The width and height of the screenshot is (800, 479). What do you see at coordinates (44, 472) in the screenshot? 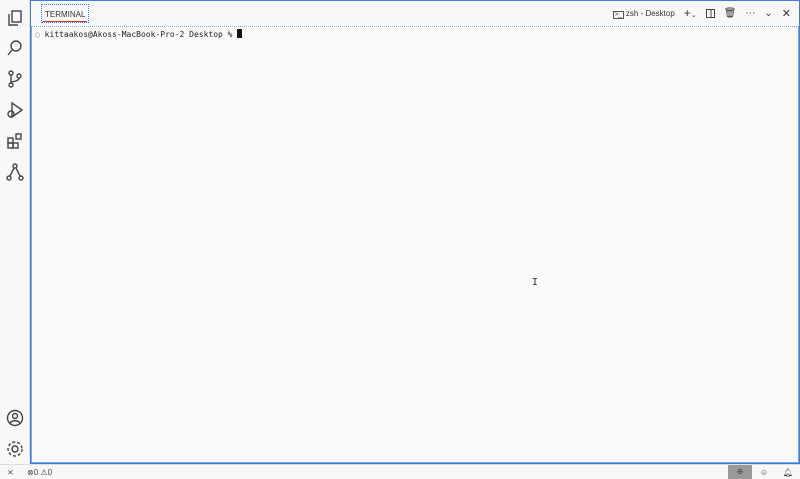
I see `warning-icon: ⚠` at bounding box center [44, 472].